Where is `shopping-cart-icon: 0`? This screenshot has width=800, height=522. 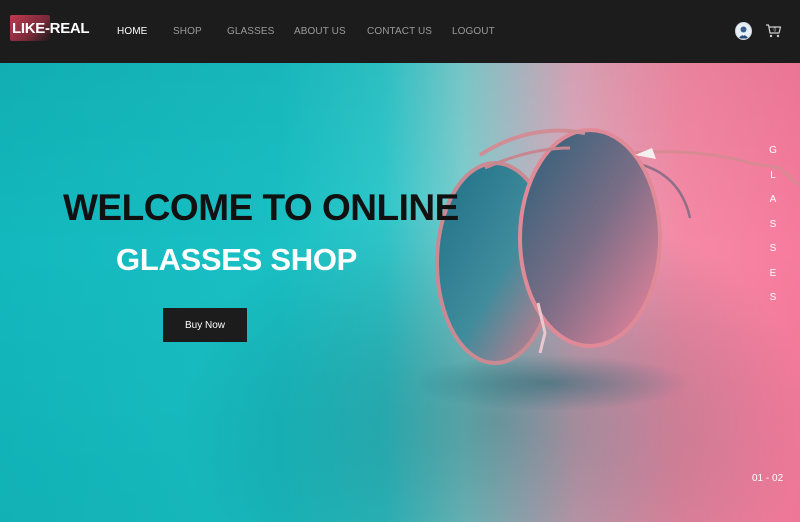
shopping-cart-icon: 0 is located at coordinates (773, 31).